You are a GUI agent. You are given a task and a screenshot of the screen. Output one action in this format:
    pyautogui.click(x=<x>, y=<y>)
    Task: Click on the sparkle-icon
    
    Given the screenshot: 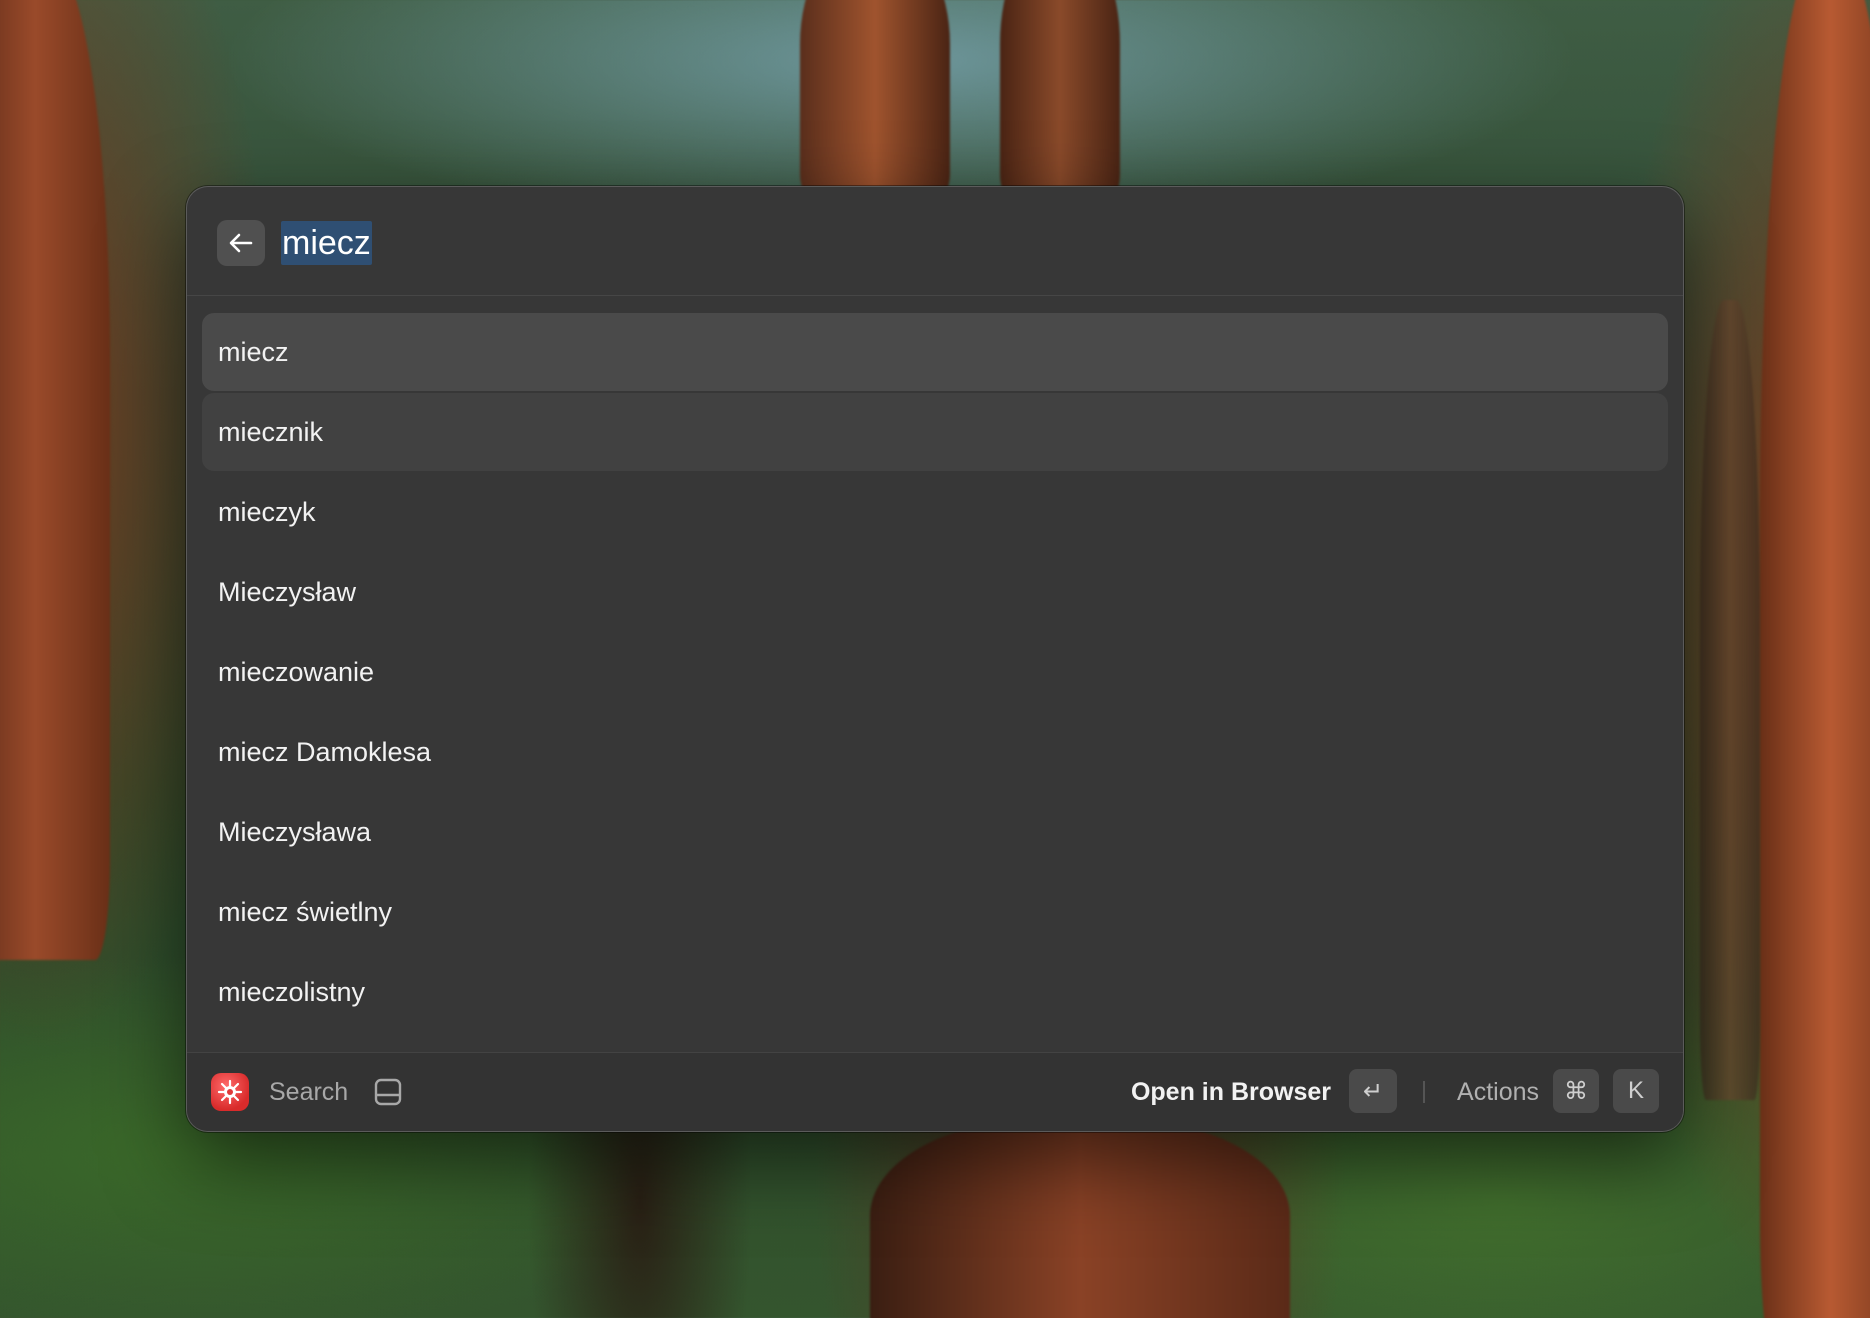 What is the action you would take?
    pyautogui.click(x=230, y=1092)
    